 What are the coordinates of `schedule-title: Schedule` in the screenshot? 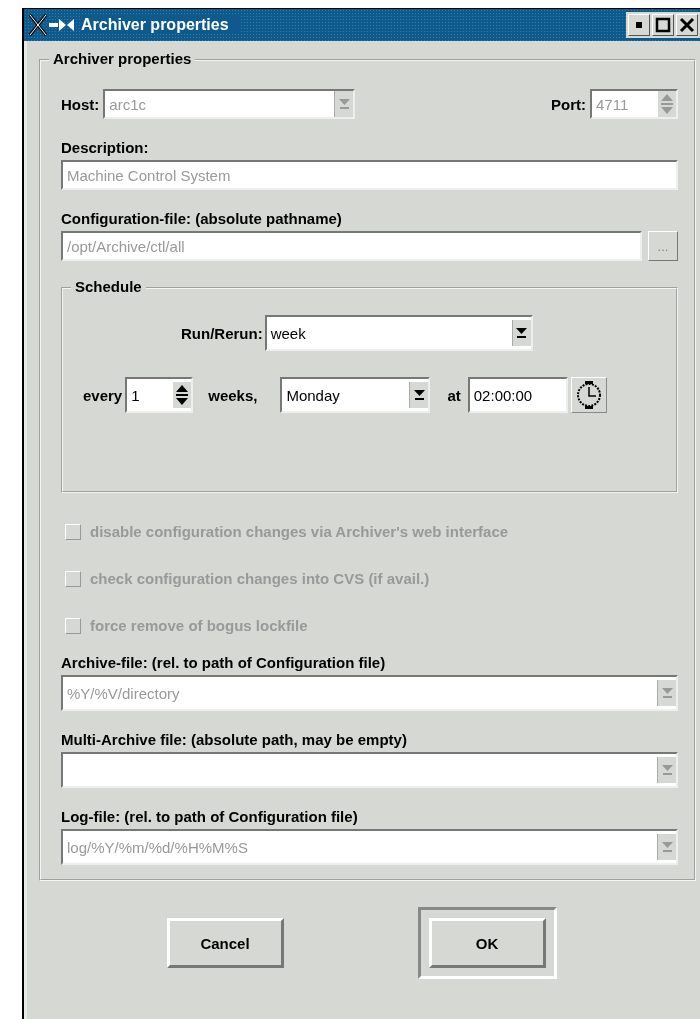 It's located at (108, 286).